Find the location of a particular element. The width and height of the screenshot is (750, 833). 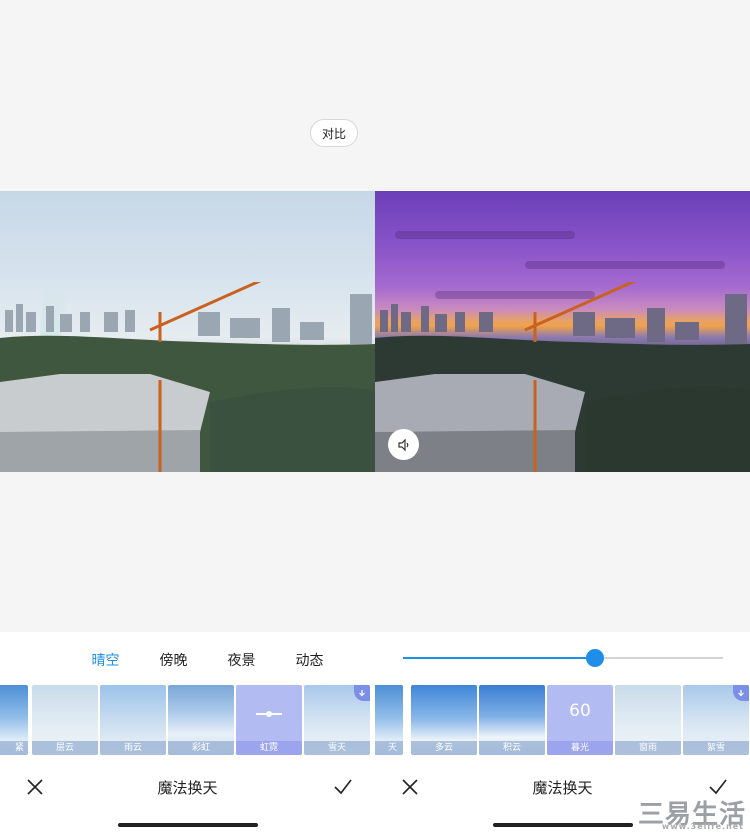

tab-dynamic: 动态 is located at coordinates (310, 660).